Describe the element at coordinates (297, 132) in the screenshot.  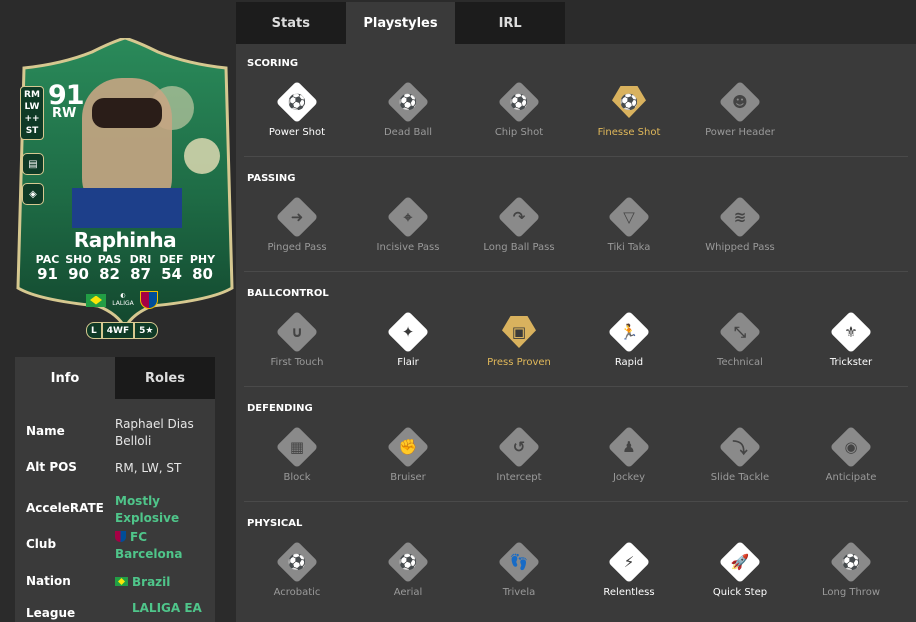
I see `playstyle-label: Power Shot` at that location.